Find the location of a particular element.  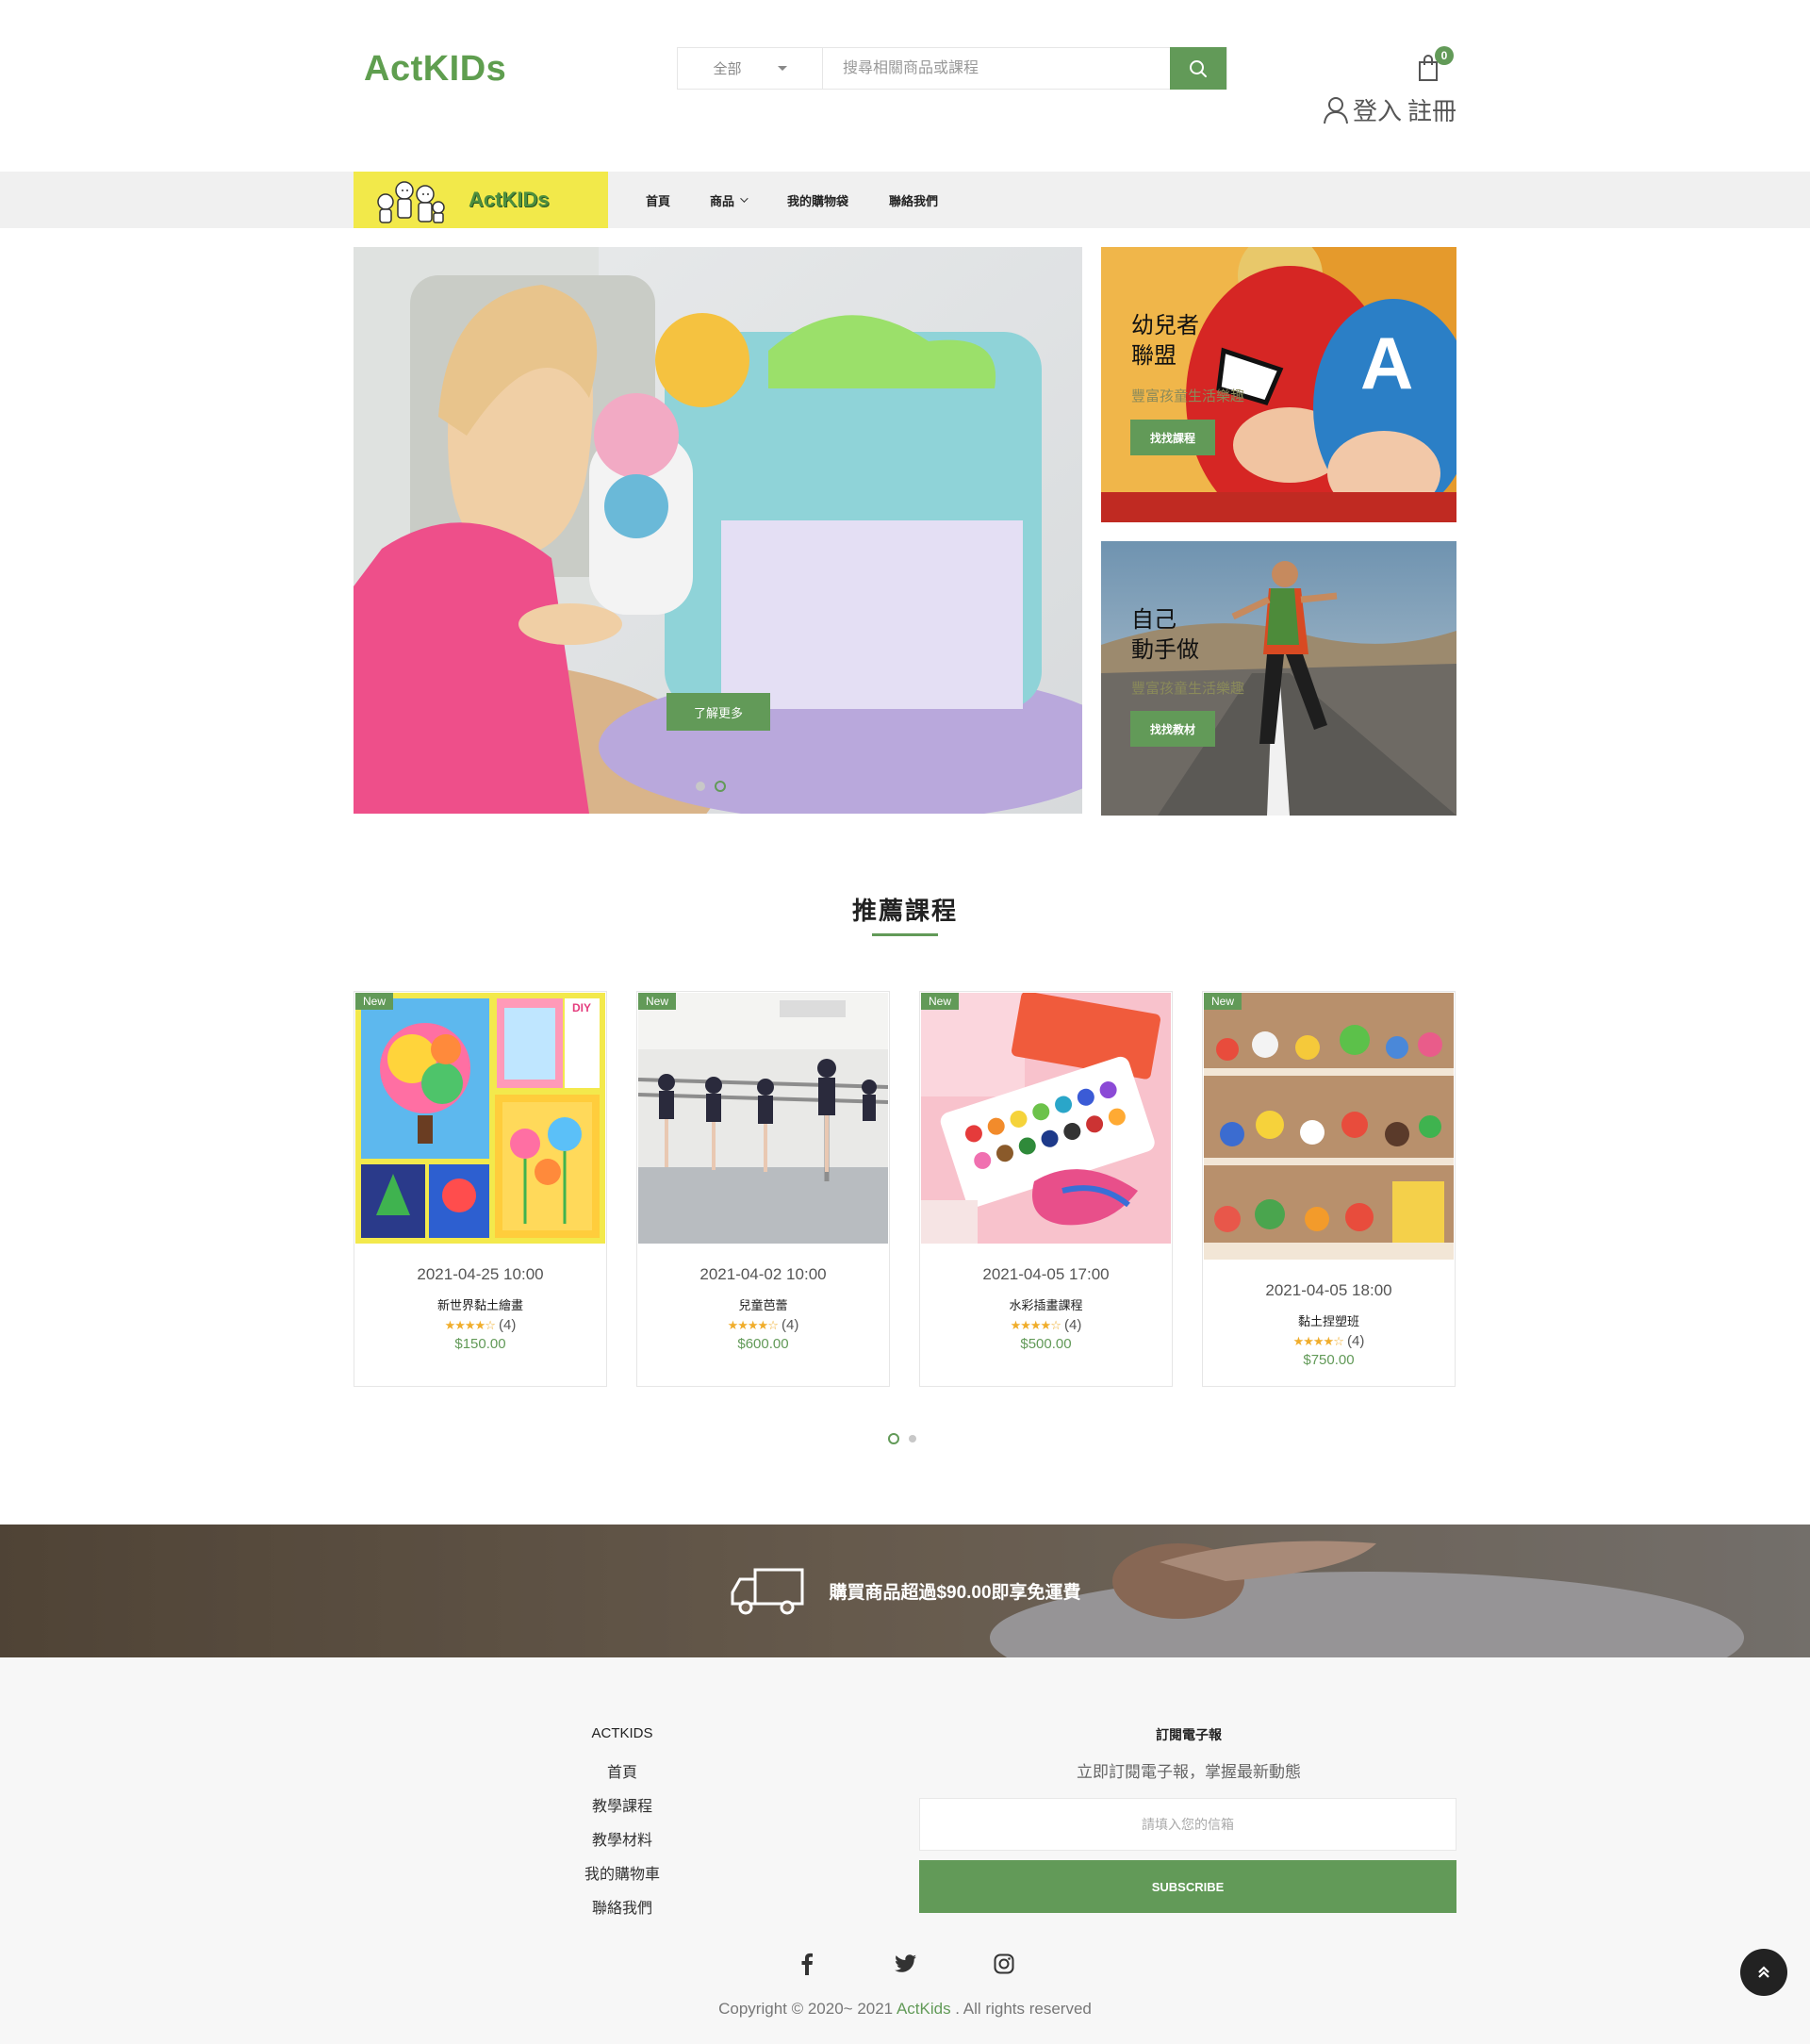

free-shipping-banner: 購買商品超過$90.00即享免運費 is located at coordinates (905, 1591).